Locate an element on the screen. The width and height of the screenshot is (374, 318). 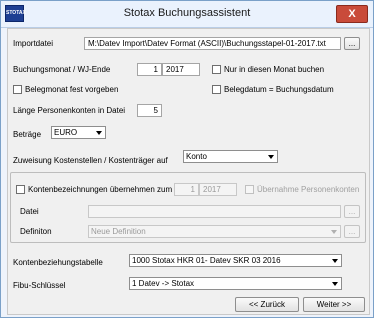
fibu-value: 1 Datev -> Stotax is located at coordinates (163, 283).